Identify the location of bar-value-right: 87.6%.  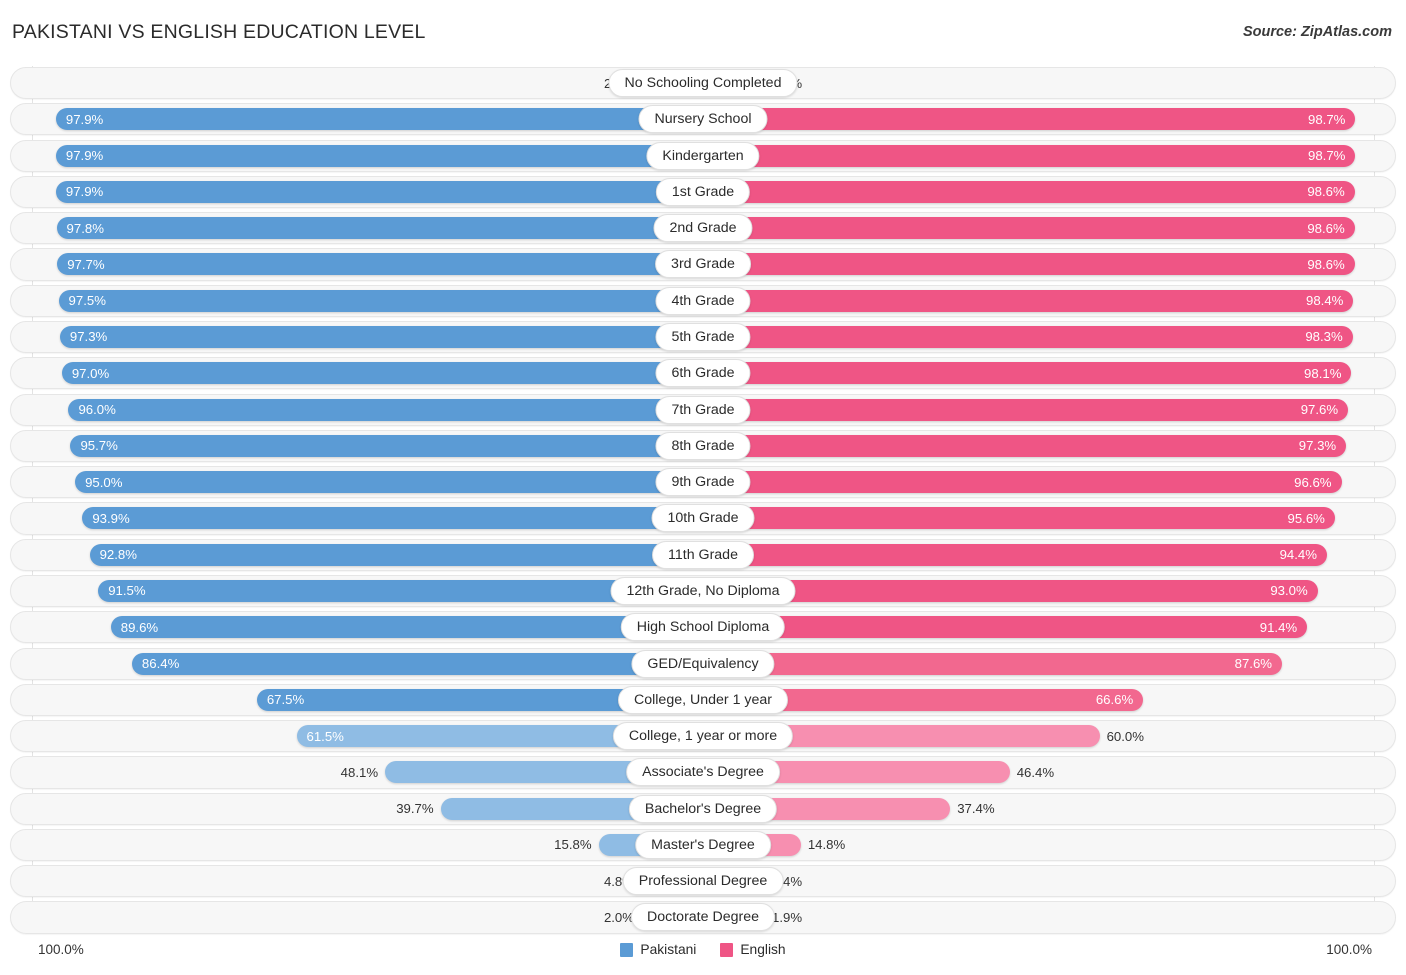
(1253, 663).